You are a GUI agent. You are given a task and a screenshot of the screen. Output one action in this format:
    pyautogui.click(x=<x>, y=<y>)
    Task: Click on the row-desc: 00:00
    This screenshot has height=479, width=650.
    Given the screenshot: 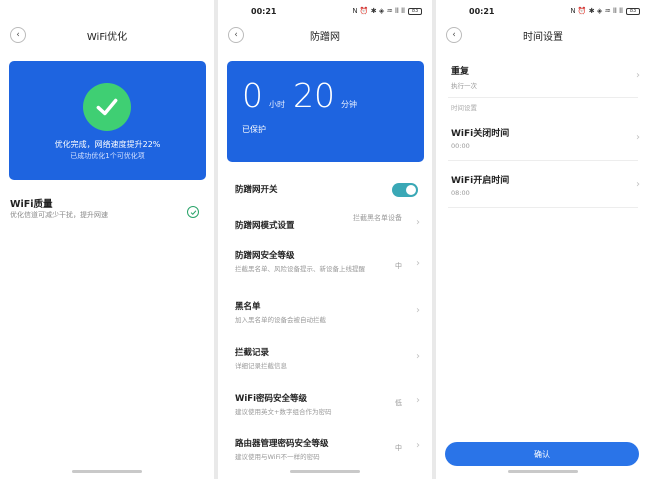 What is the action you would take?
    pyautogui.click(x=460, y=146)
    